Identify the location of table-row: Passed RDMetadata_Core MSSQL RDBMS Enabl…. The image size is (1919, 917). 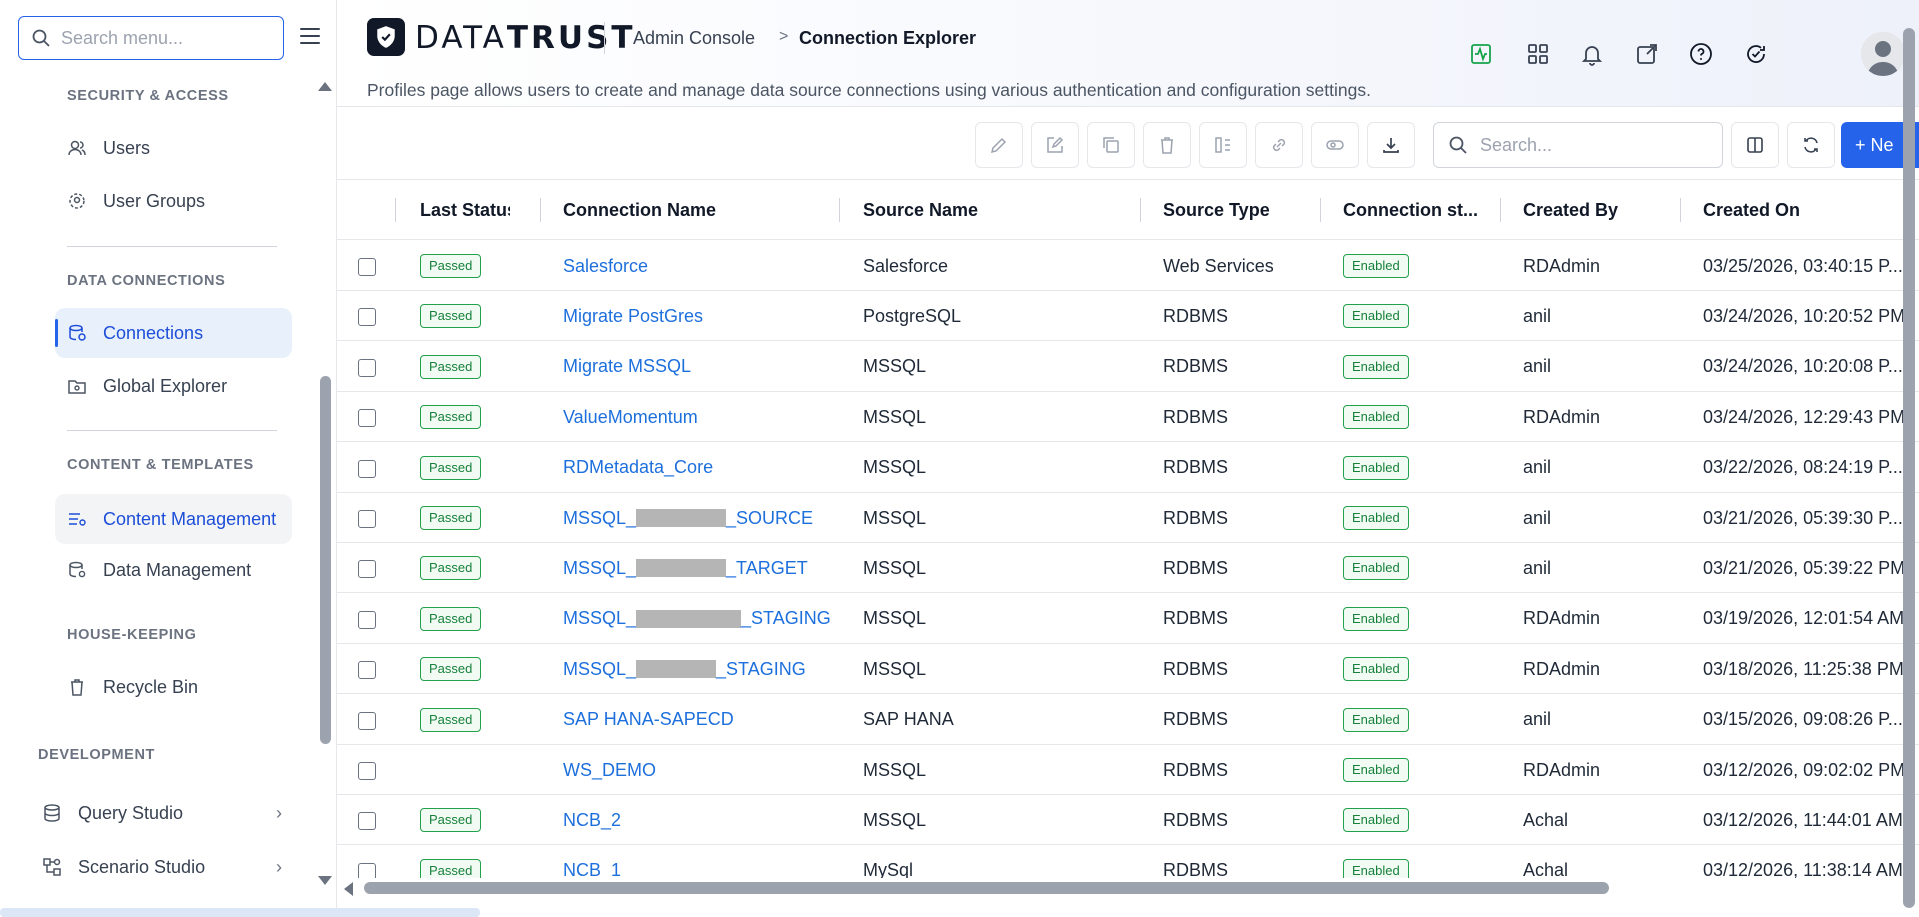
(1128, 468).